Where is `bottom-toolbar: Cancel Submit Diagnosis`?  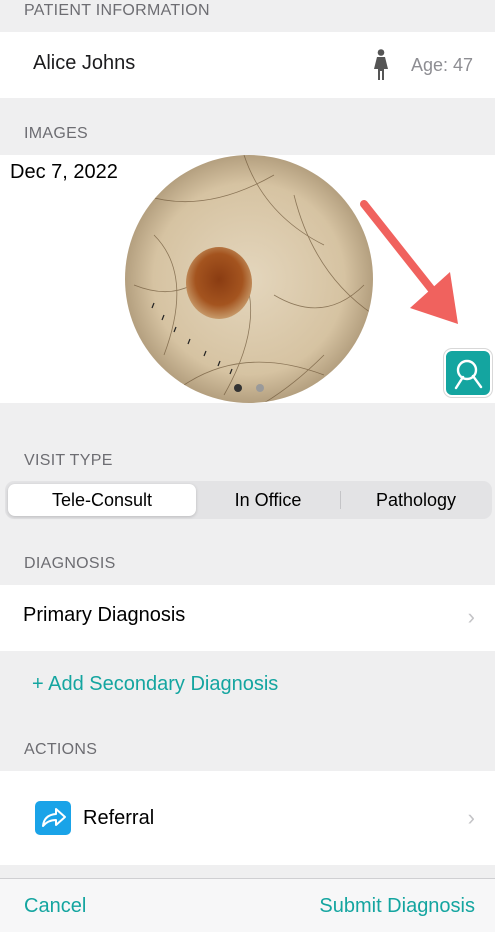
bottom-toolbar: Cancel Submit Diagnosis is located at coordinates (247, 905).